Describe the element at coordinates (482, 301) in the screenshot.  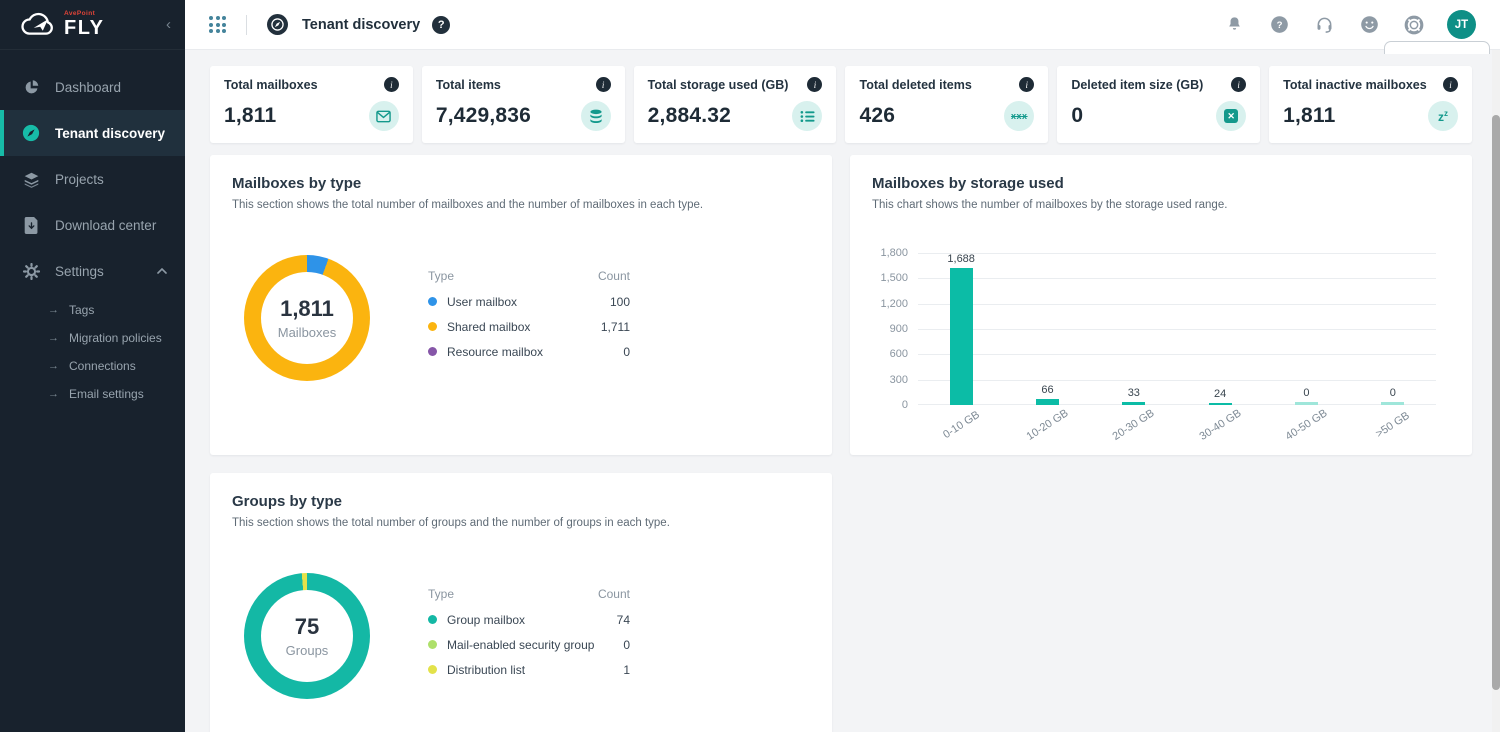
I see `legend-name: User mailbox` at that location.